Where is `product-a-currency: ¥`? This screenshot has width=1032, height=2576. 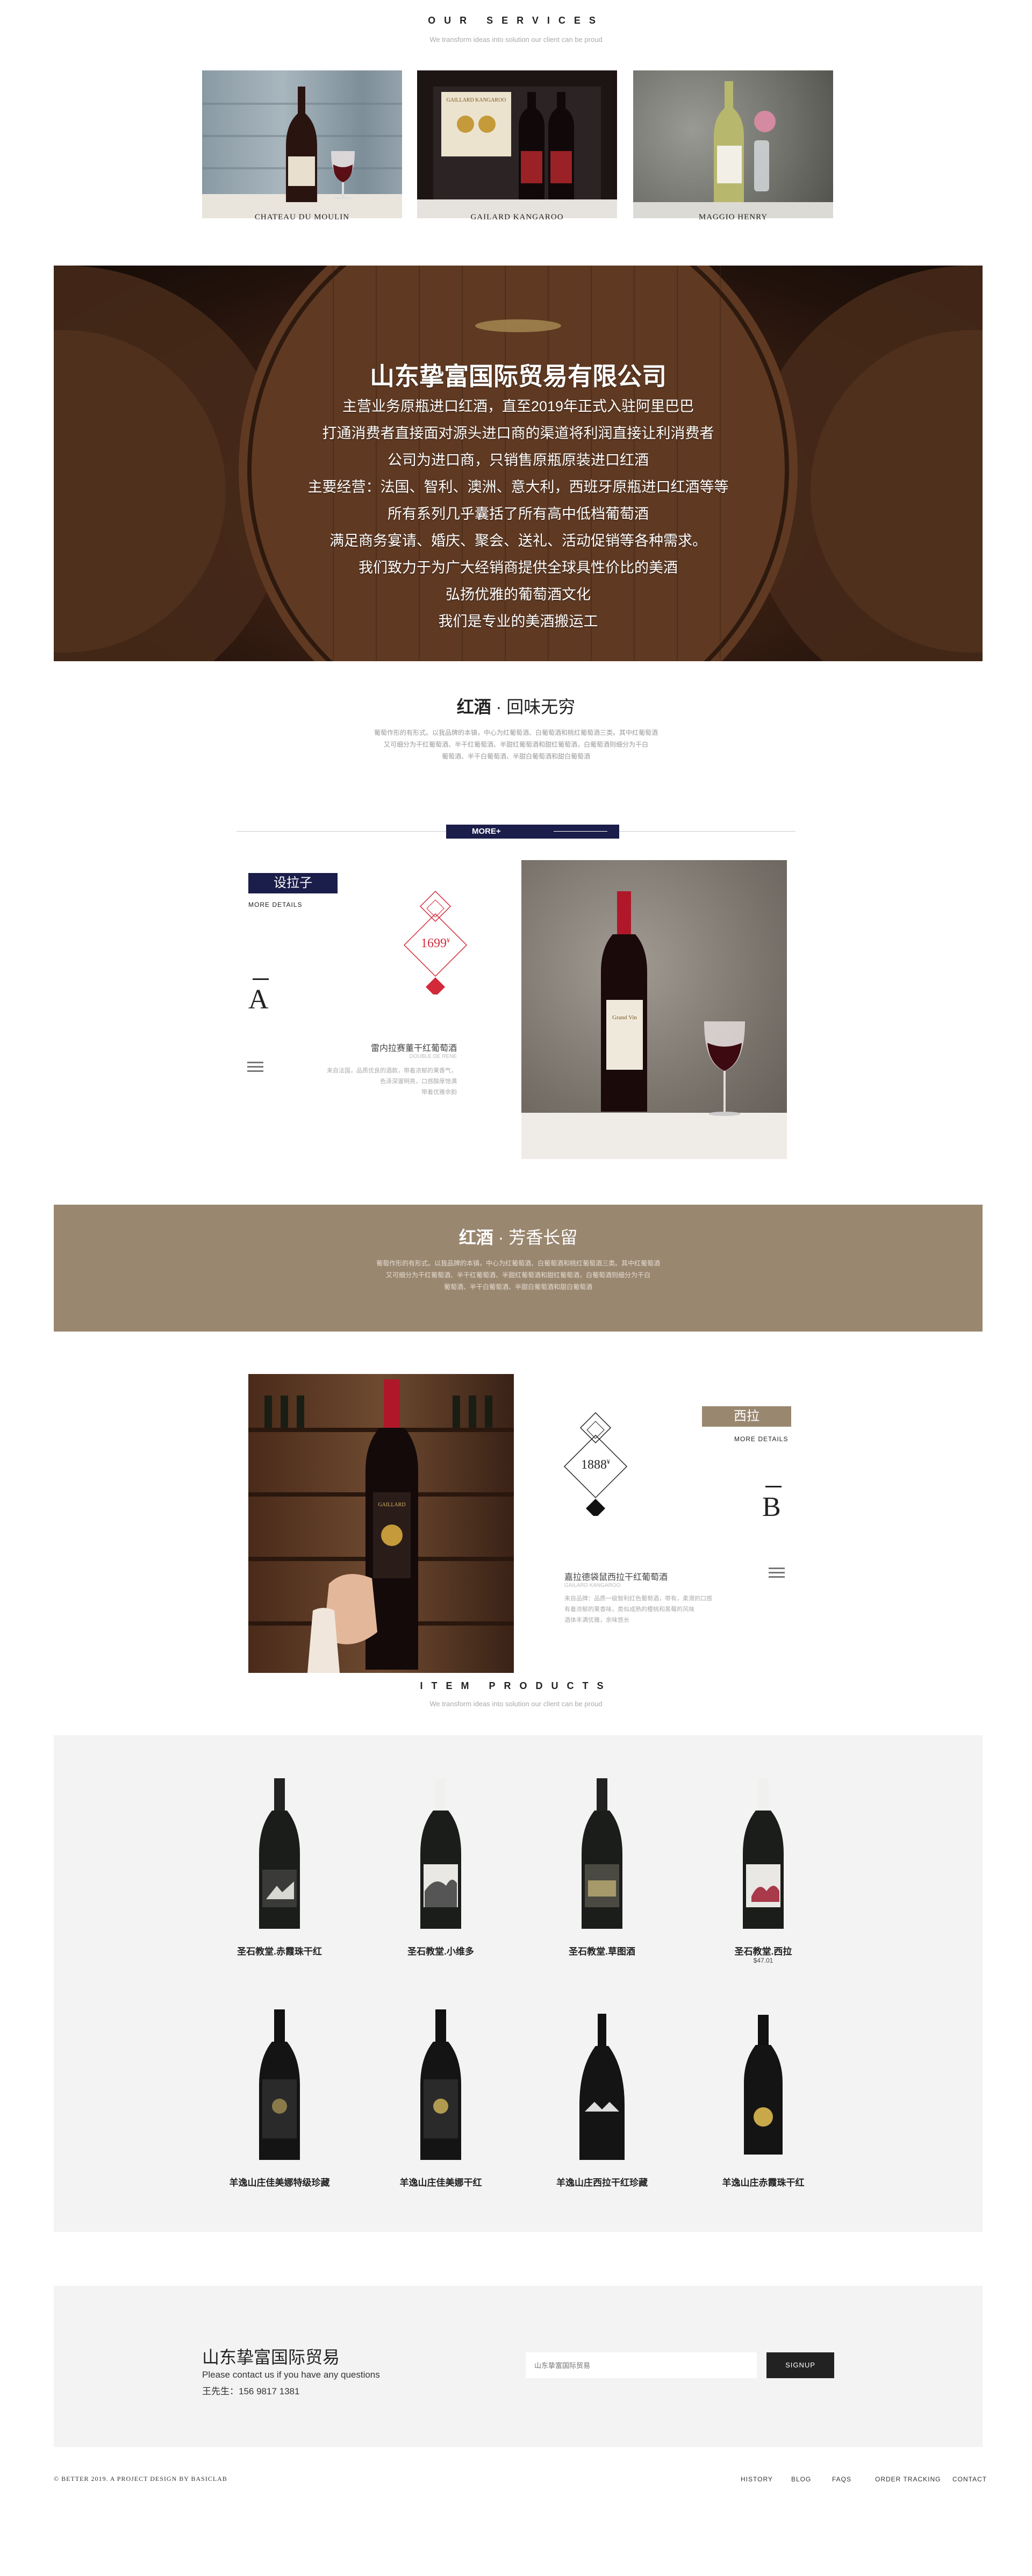
product-a-currency: ¥ is located at coordinates (448, 940).